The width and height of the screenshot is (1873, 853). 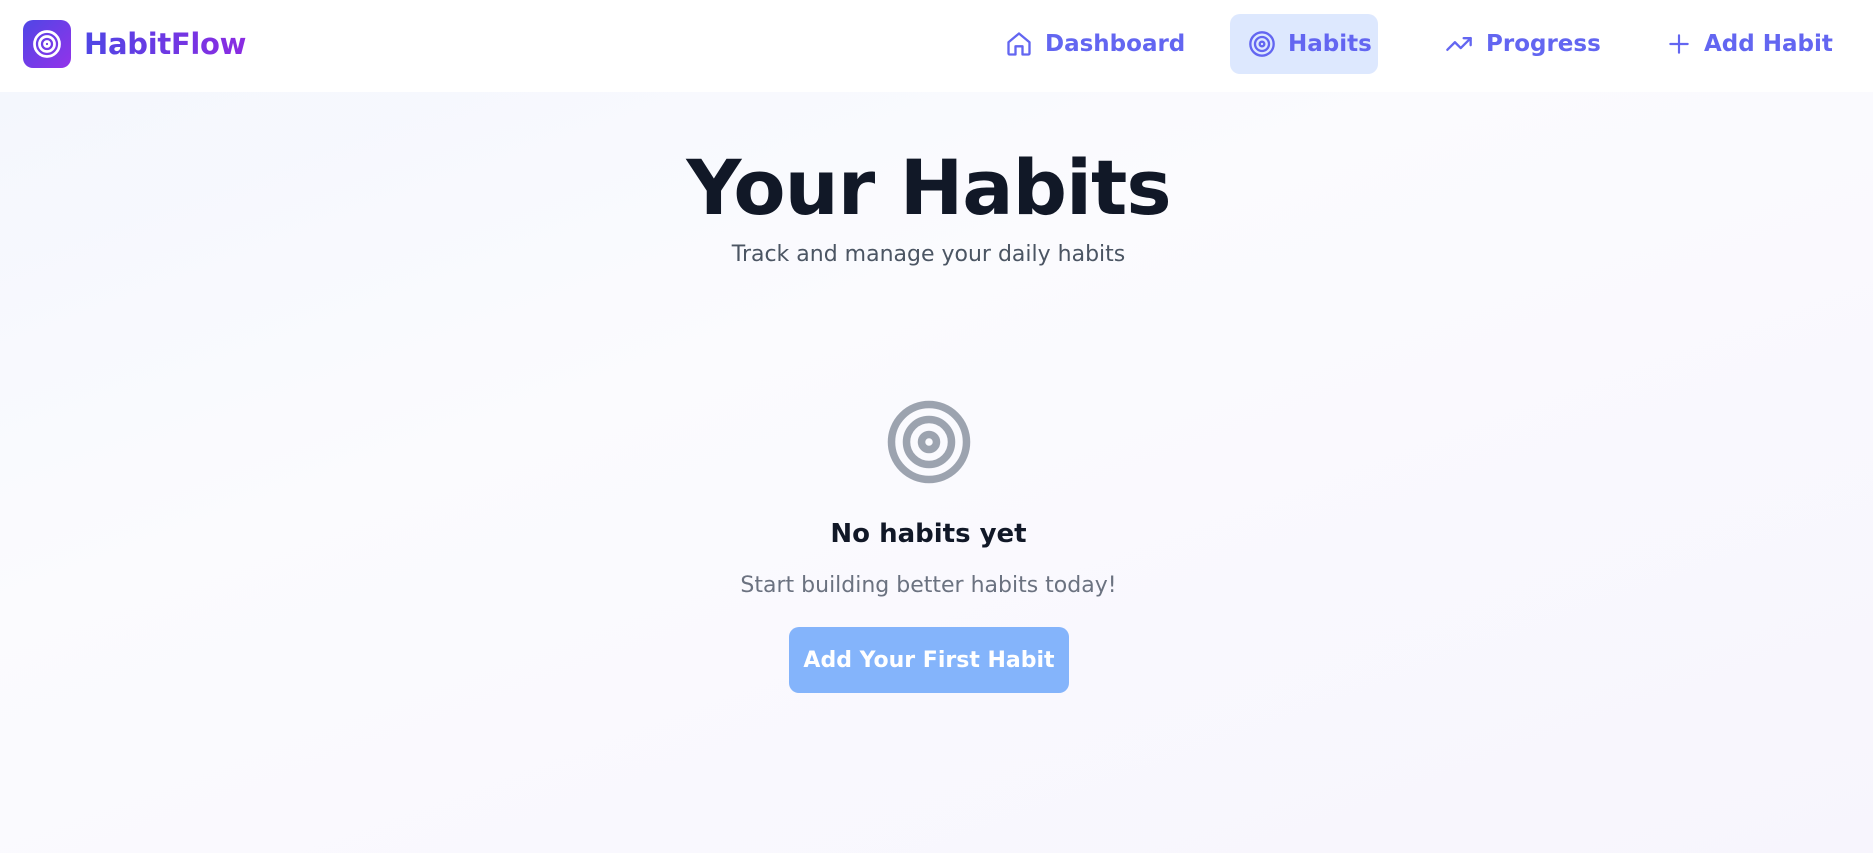 I want to click on page-title: Your Habits, so click(x=928, y=187).